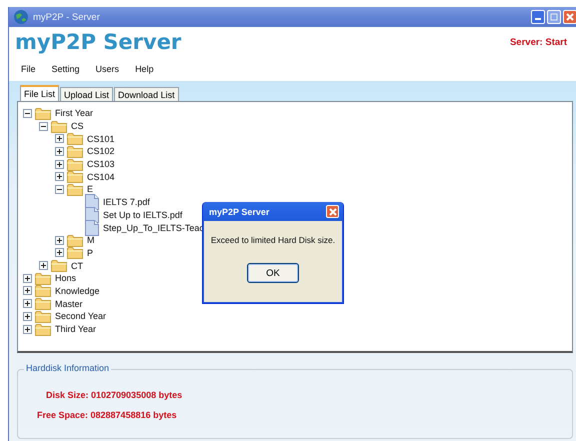 The height and width of the screenshot is (441, 576). I want to click on tree-item: Hons, so click(64, 278).